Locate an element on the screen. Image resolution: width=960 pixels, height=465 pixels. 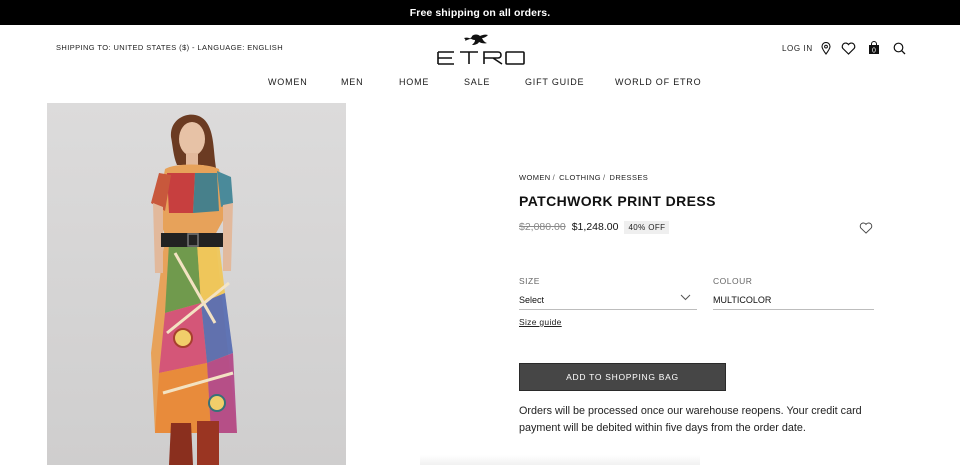
promo-banner: Free shipping on all orders. is located at coordinates (480, 12).